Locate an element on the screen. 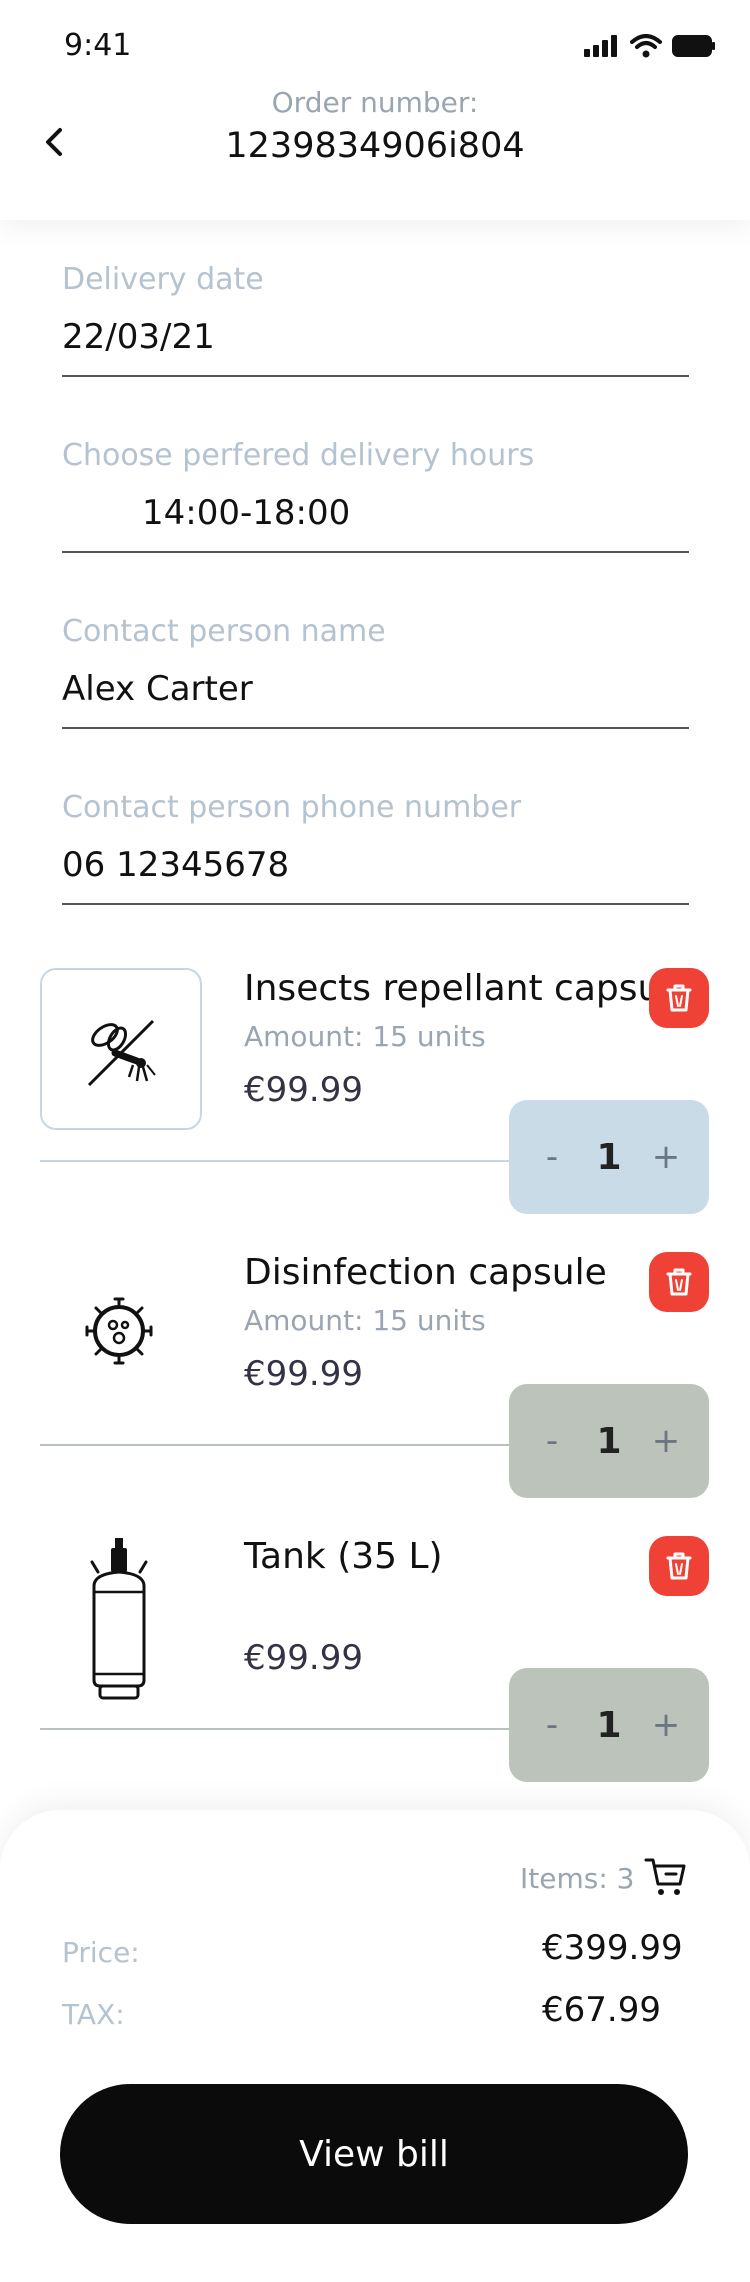 Image resolution: width=750 pixels, height=2282 pixels. product-name: Disinfection capsule is located at coordinates (425, 1272).